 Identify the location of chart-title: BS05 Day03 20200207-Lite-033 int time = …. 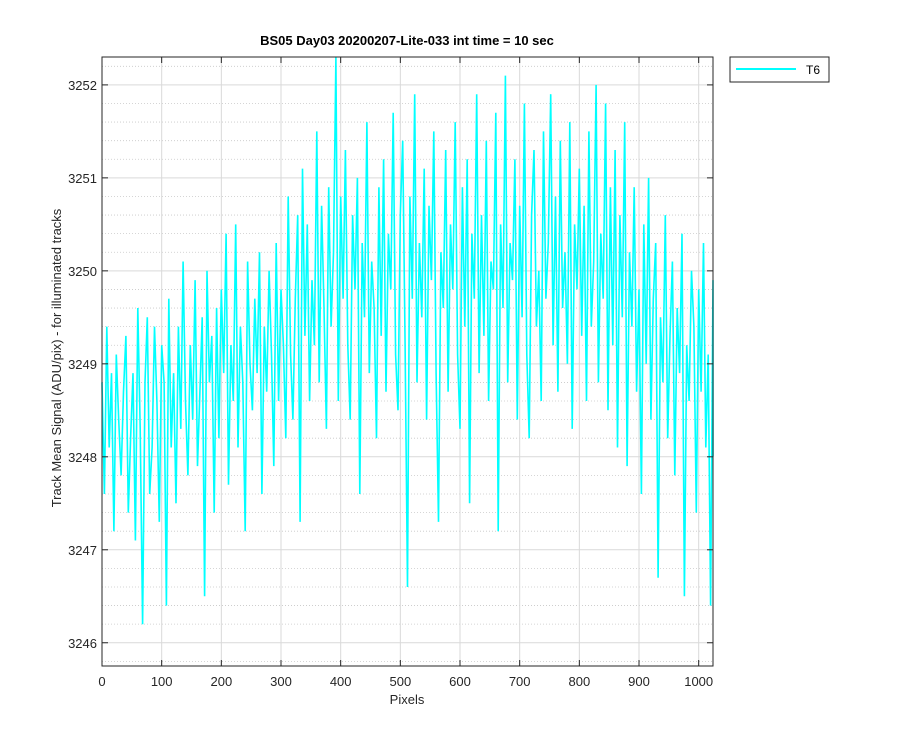
(407, 40).